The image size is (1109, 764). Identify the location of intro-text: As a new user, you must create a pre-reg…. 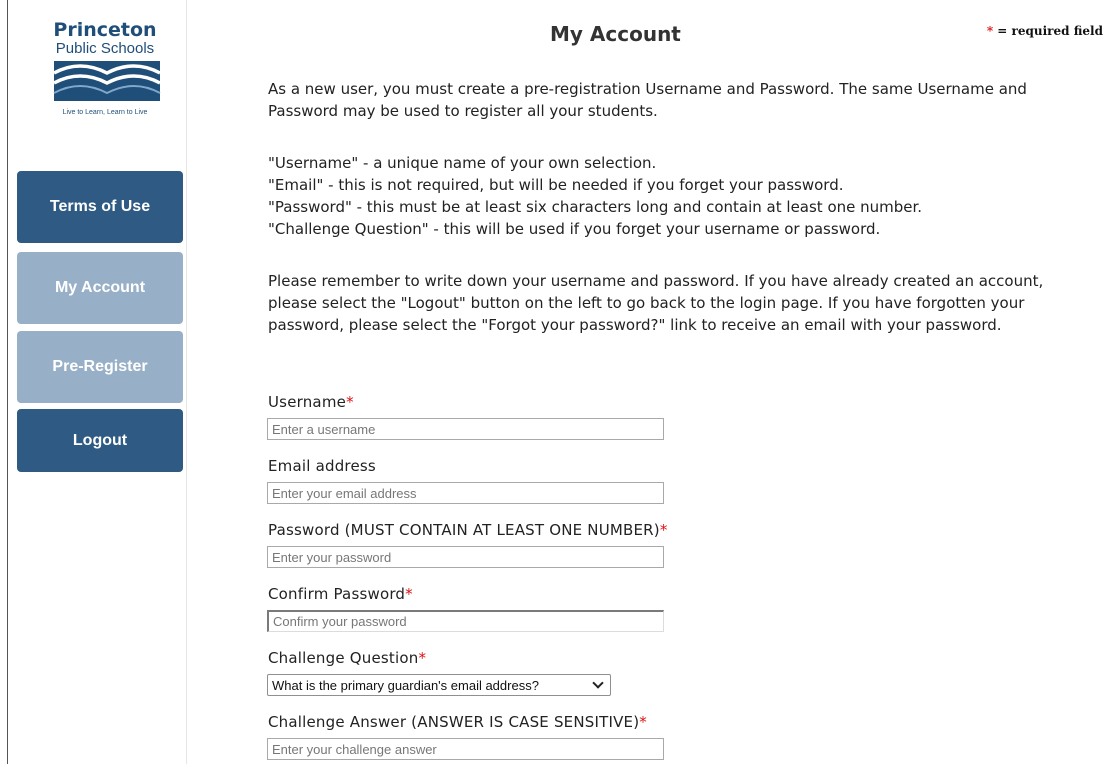
(647, 100).